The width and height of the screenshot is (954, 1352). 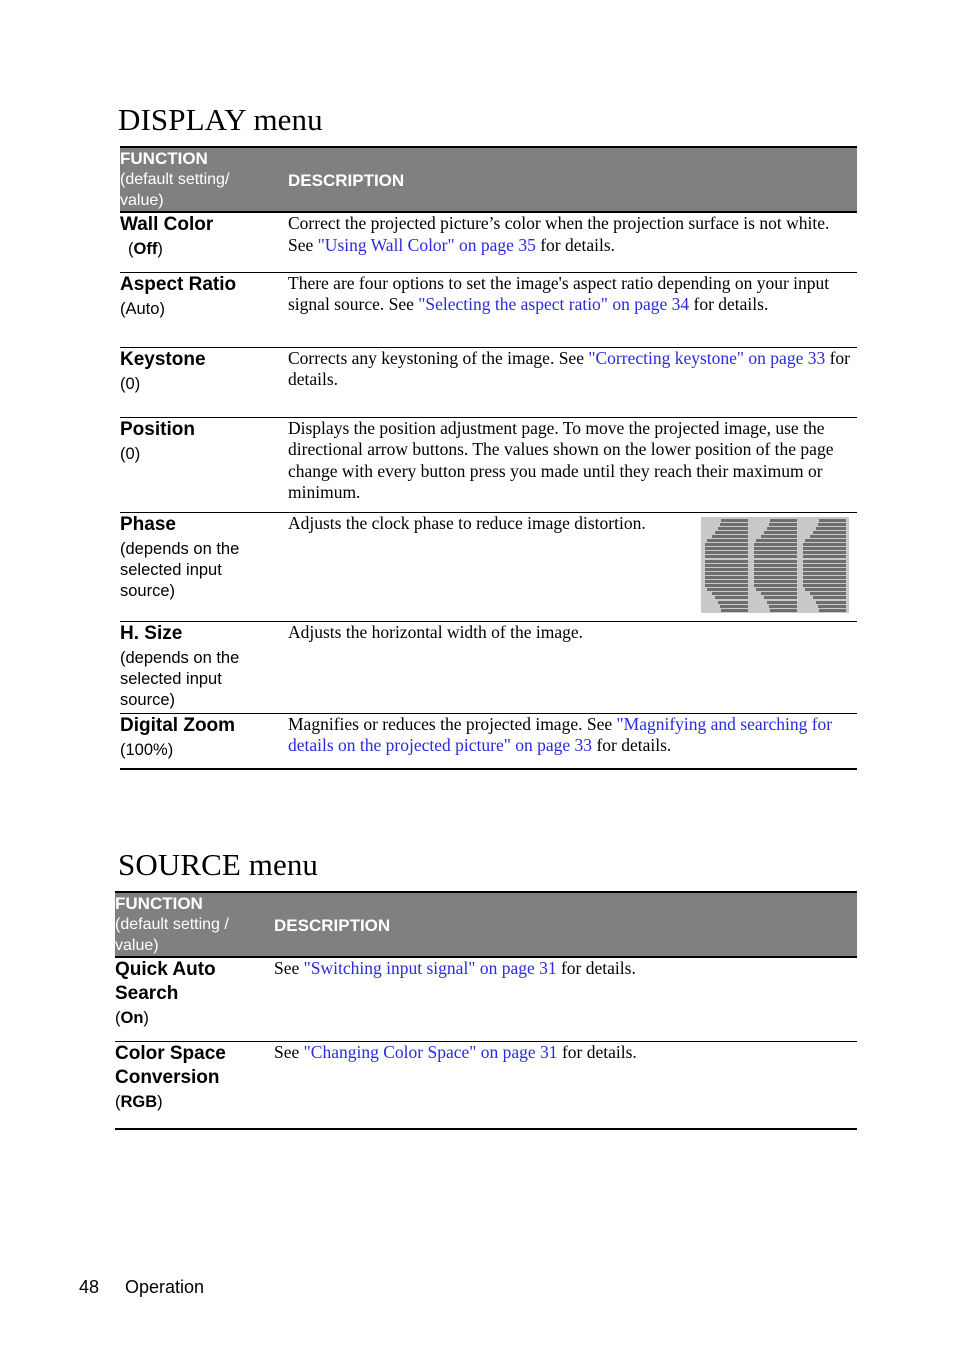 I want to click on phase-pattern-image, so click(x=775, y=564).